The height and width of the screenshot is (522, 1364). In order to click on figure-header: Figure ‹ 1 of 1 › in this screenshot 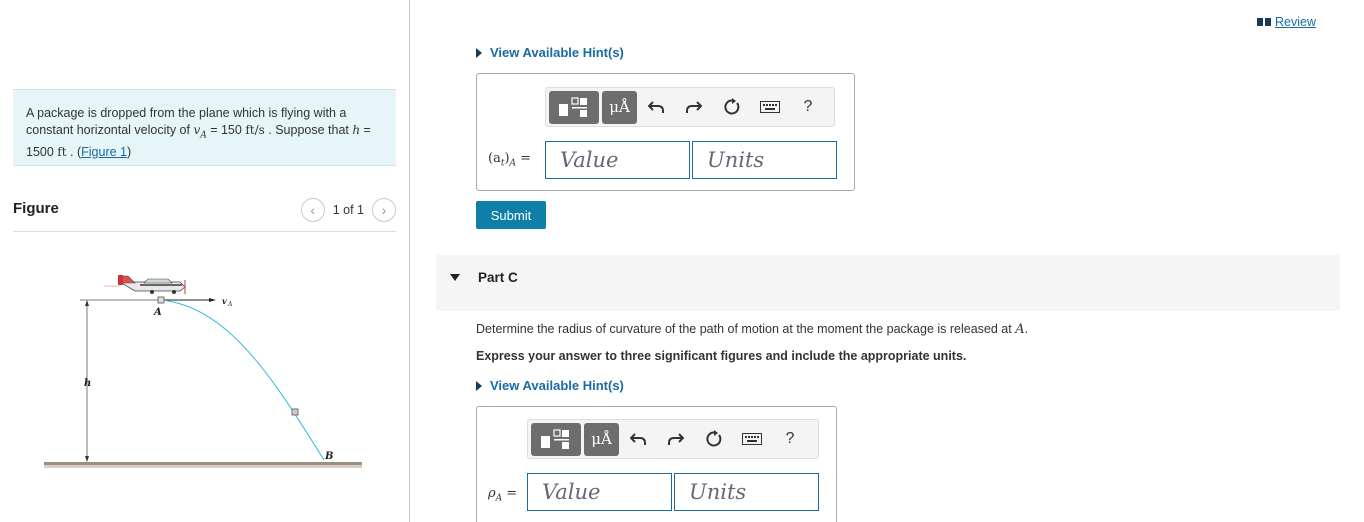, I will do `click(204, 214)`.